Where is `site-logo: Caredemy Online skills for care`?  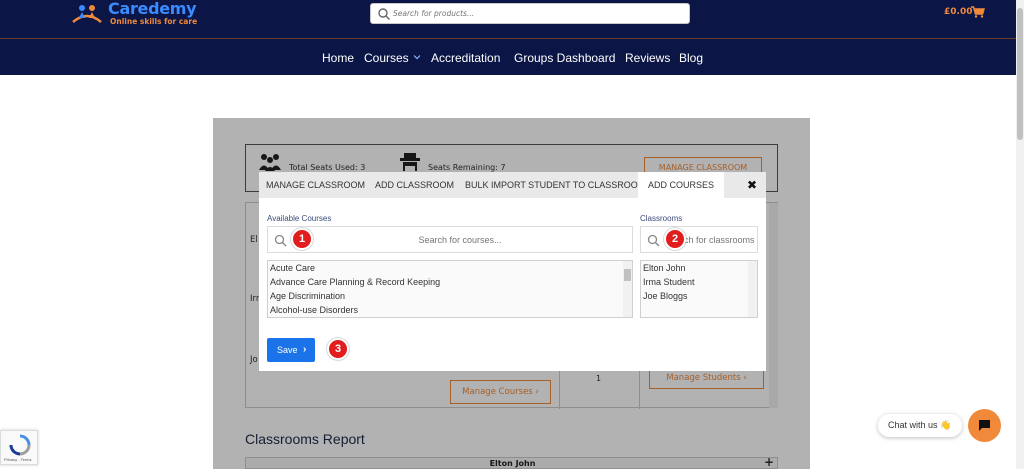 site-logo: Caredemy Online skills for care is located at coordinates (140, 14).